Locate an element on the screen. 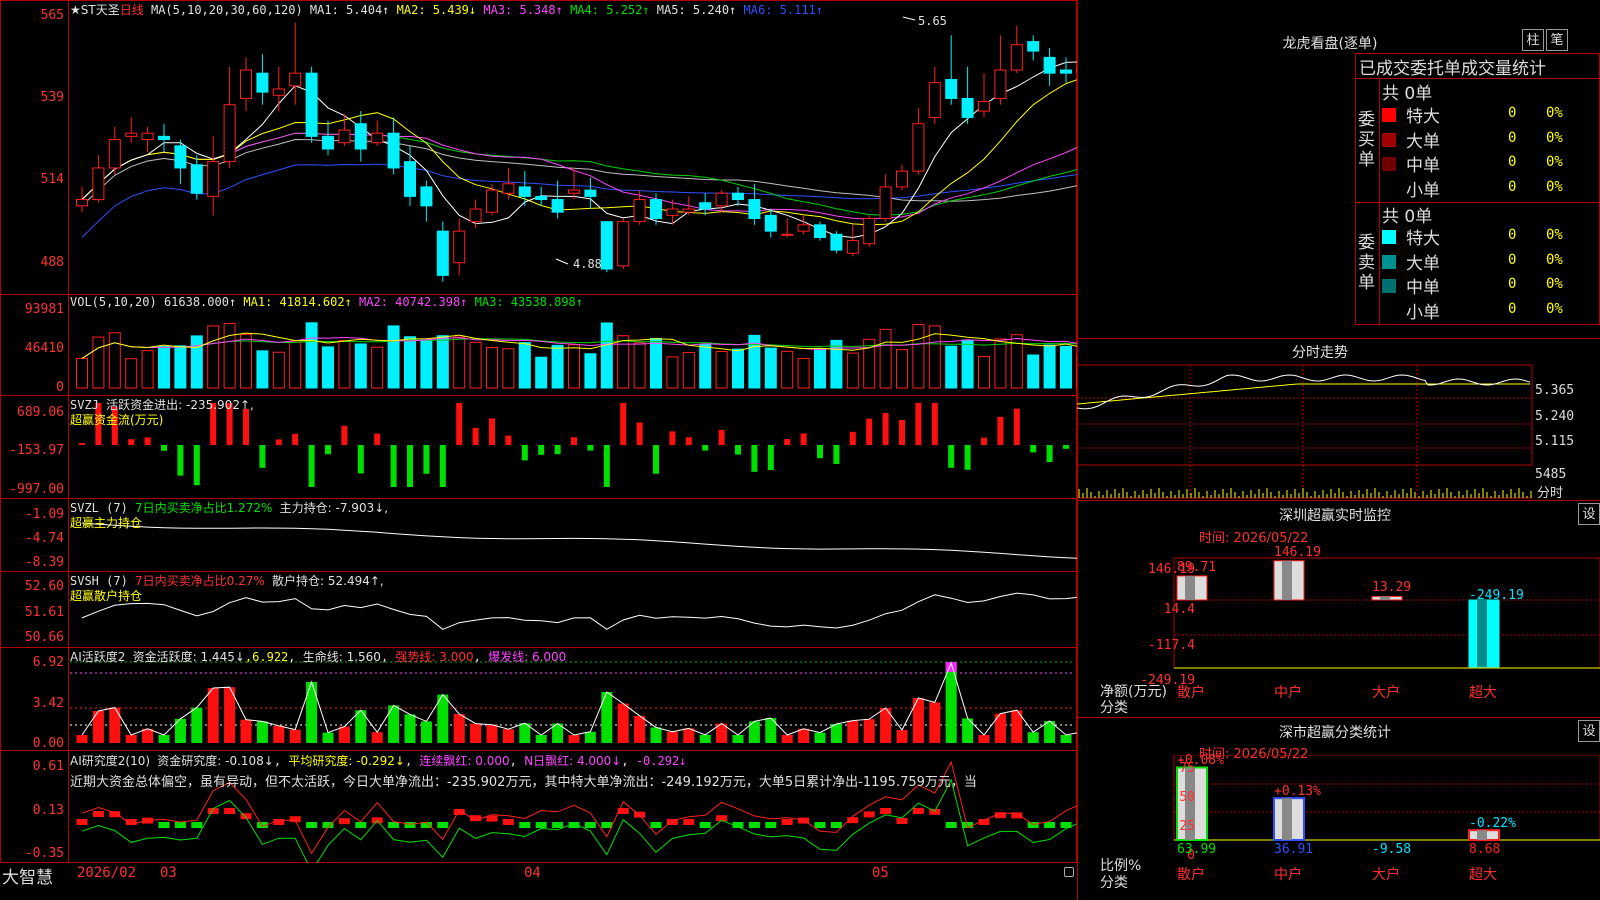 The image size is (1600, 900). price-tick-1: 565 is located at coordinates (52, 15).